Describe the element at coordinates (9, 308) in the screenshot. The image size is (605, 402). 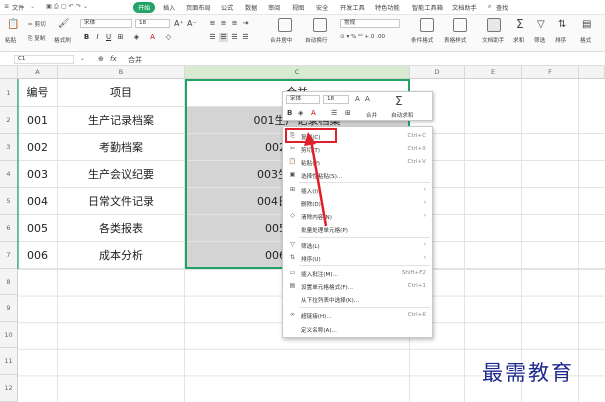
I see `row-header-9: 9` at that location.